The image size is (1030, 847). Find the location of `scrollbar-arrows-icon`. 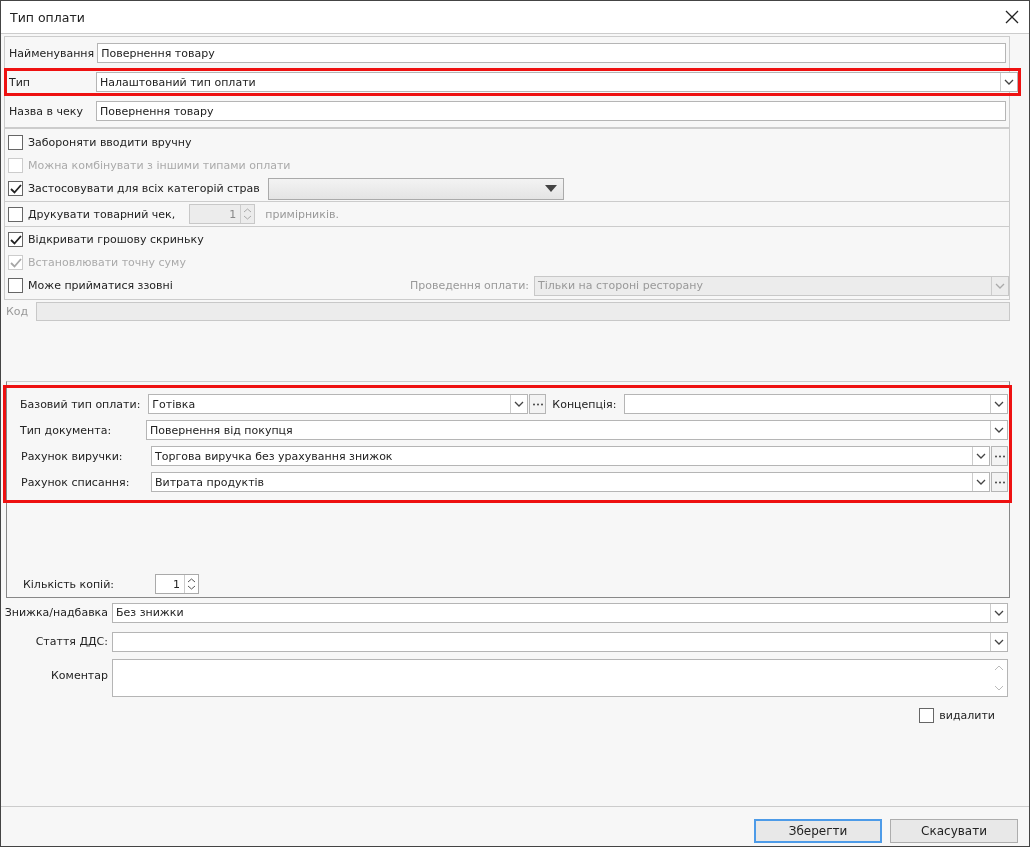

scrollbar-arrows-icon is located at coordinates (999, 678).